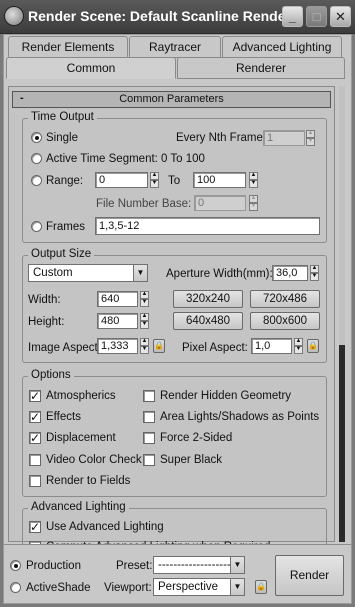  What do you see at coordinates (62, 138) in the screenshot?
I see `single-label: Single` at bounding box center [62, 138].